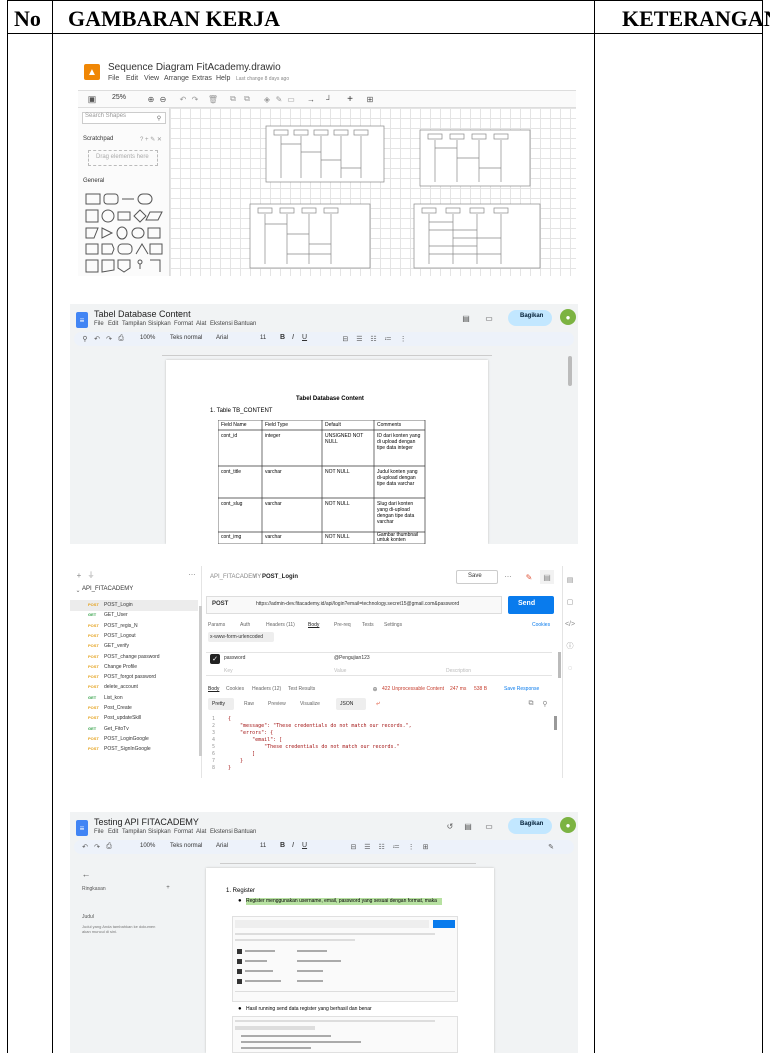  What do you see at coordinates (541, 625) in the screenshot?
I see `cookies-link: Cookies` at bounding box center [541, 625].